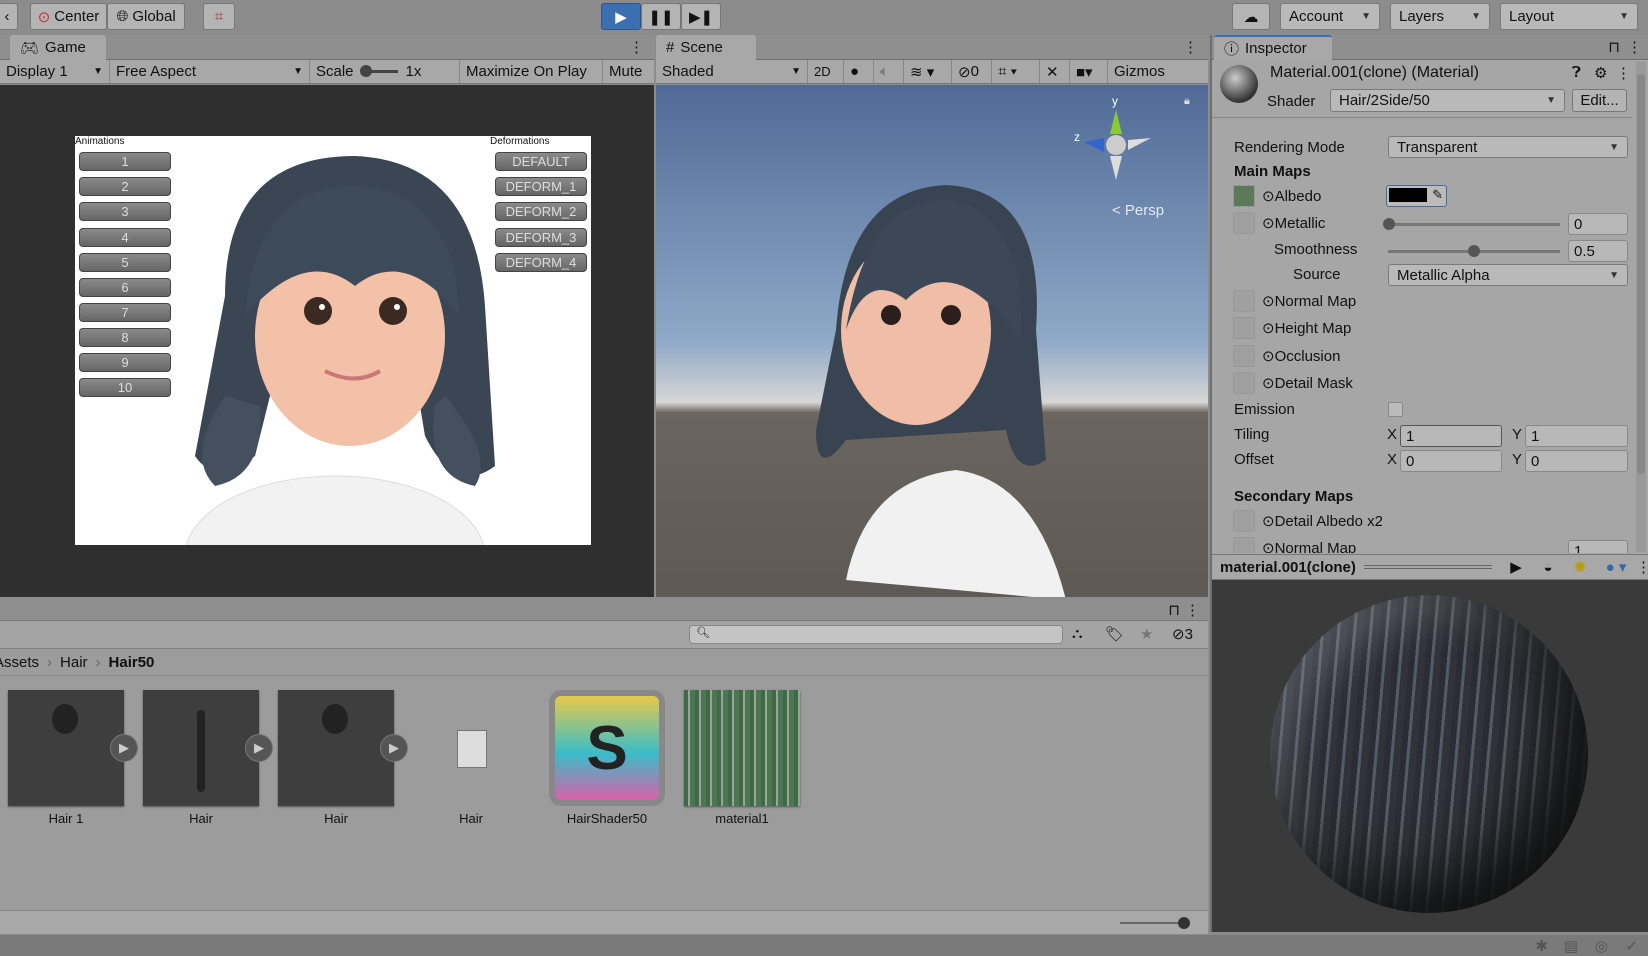  I want to click on hidden-objects-toggle: ⊘ 0, so click(972, 71).